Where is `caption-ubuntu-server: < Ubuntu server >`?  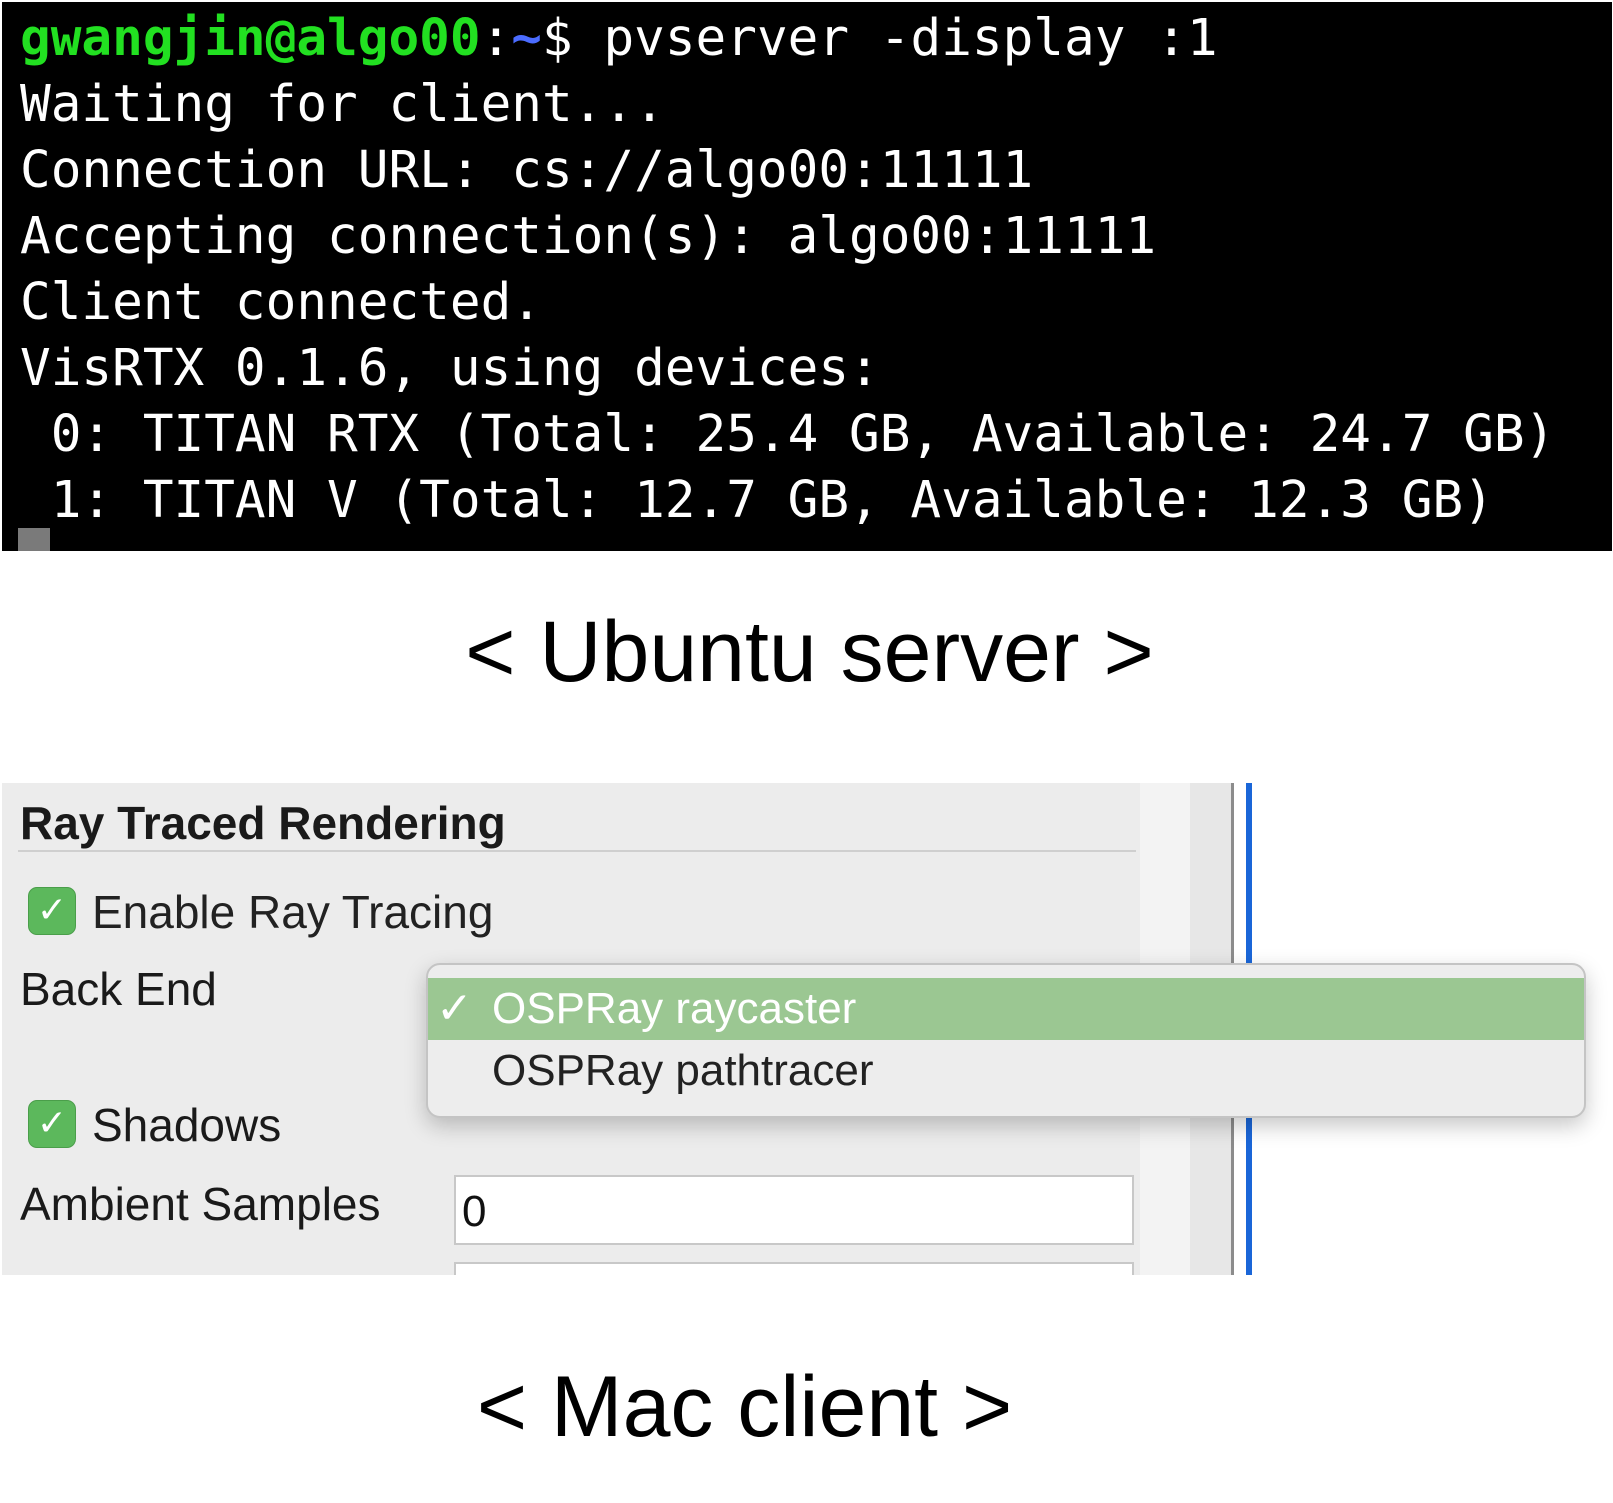
caption-ubuntu-server: < Ubuntu server > is located at coordinates (809, 652).